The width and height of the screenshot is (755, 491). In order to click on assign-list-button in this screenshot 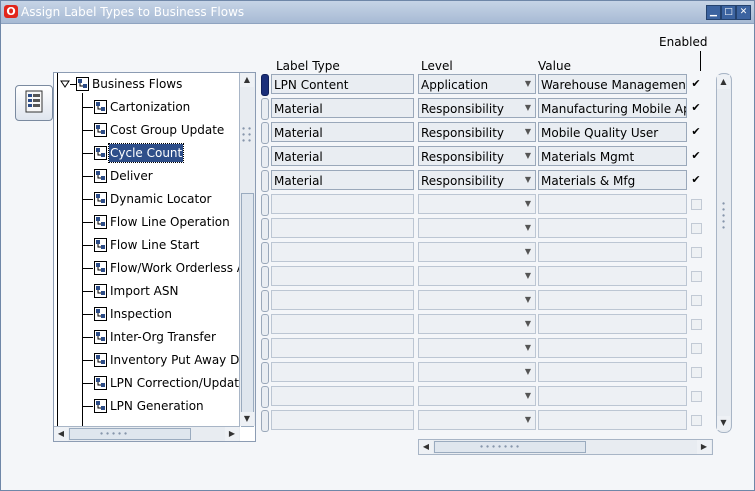, I will do `click(34, 103)`.